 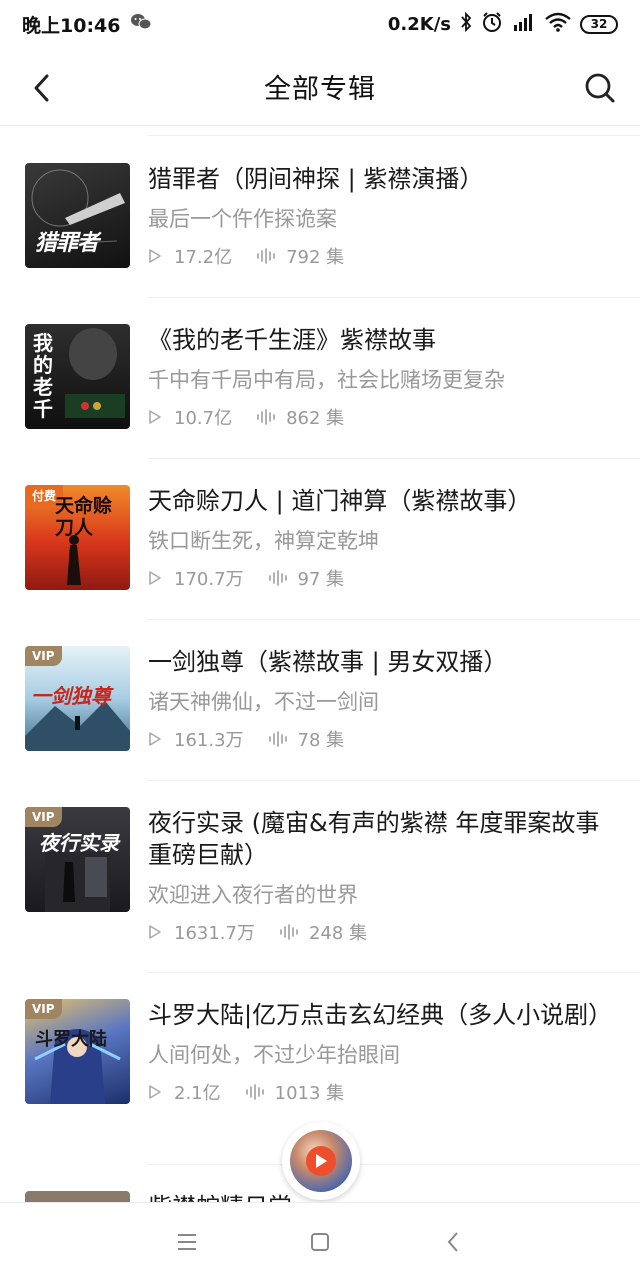 What do you see at coordinates (209, 579) in the screenshot?
I see `play-count: 170.7万` at bounding box center [209, 579].